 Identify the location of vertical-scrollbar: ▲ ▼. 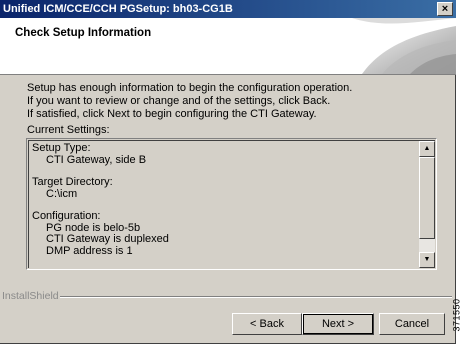
(427, 204).